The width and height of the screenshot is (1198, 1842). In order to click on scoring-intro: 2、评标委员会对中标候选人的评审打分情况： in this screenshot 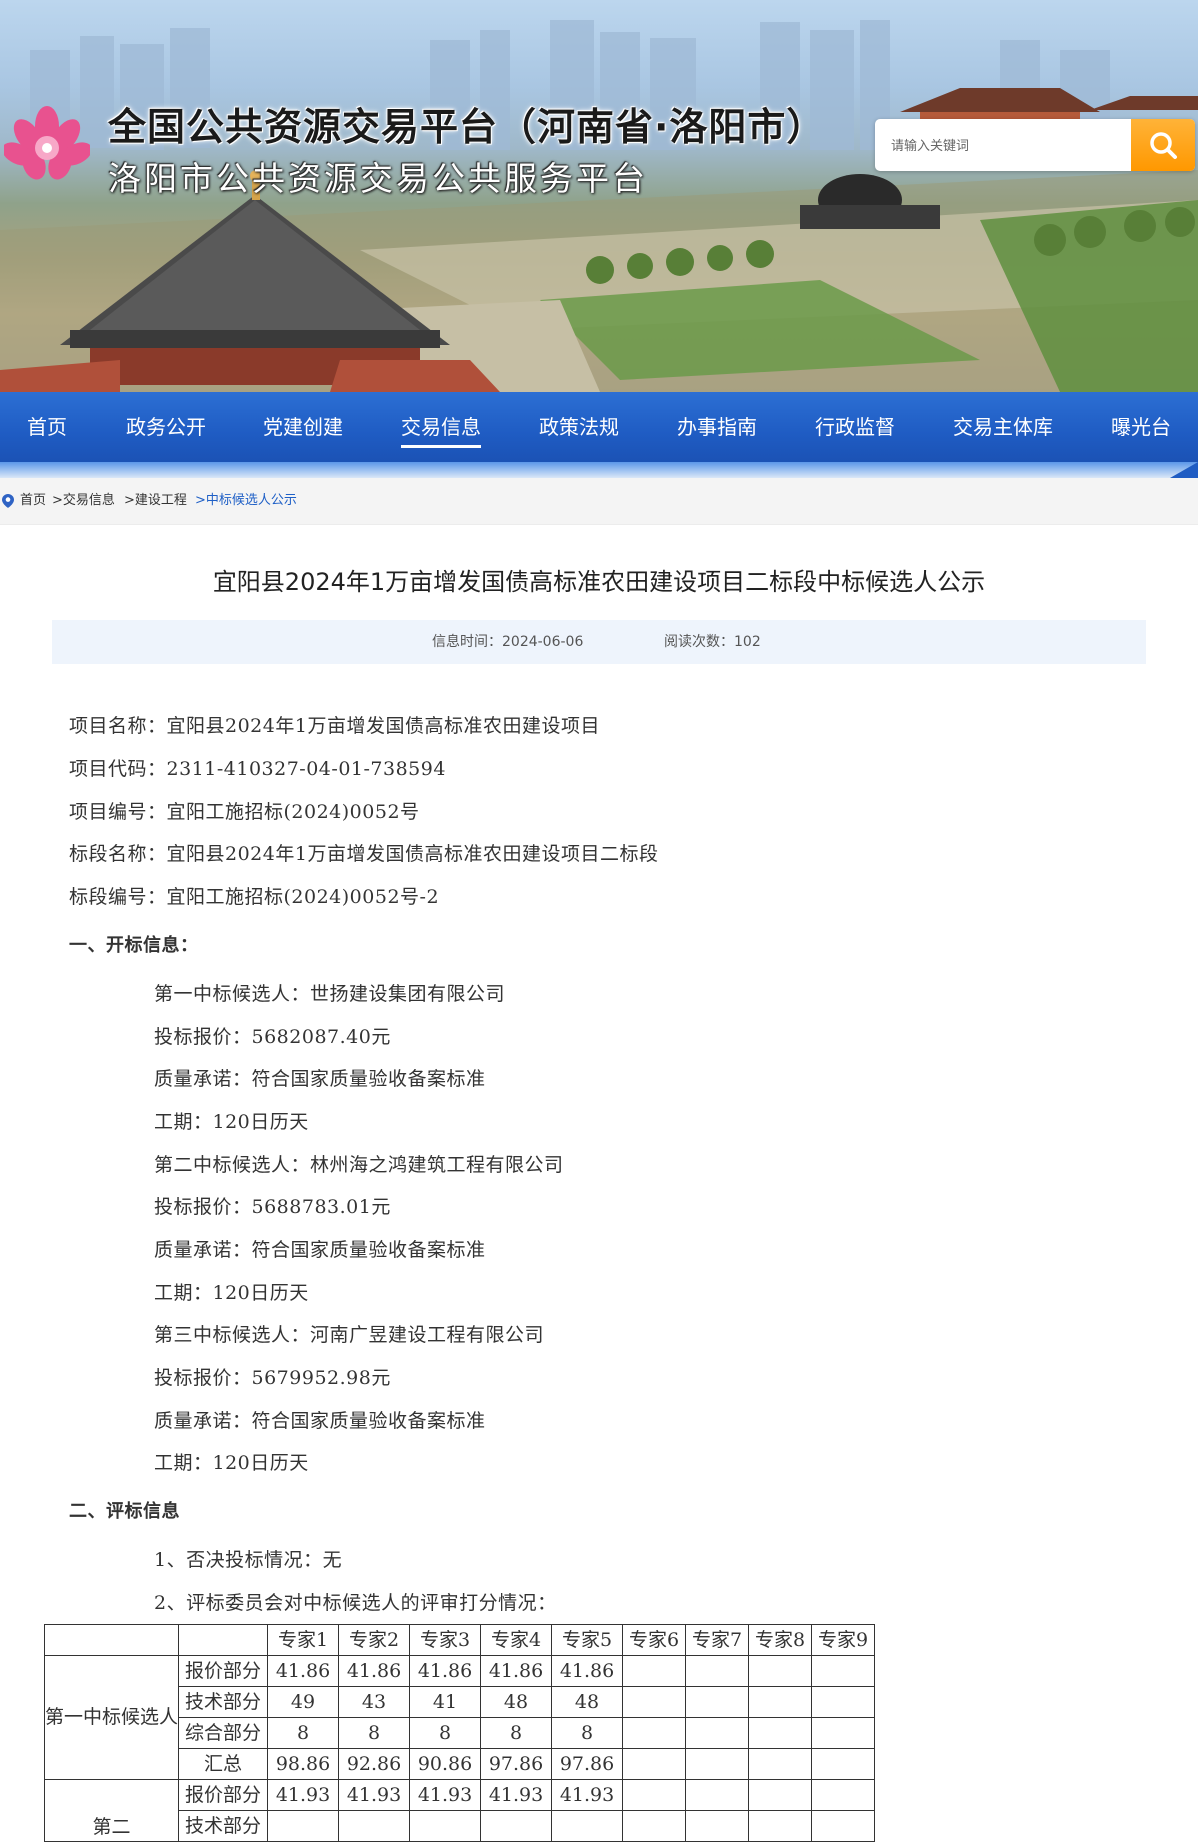, I will do `click(355, 1603)`.